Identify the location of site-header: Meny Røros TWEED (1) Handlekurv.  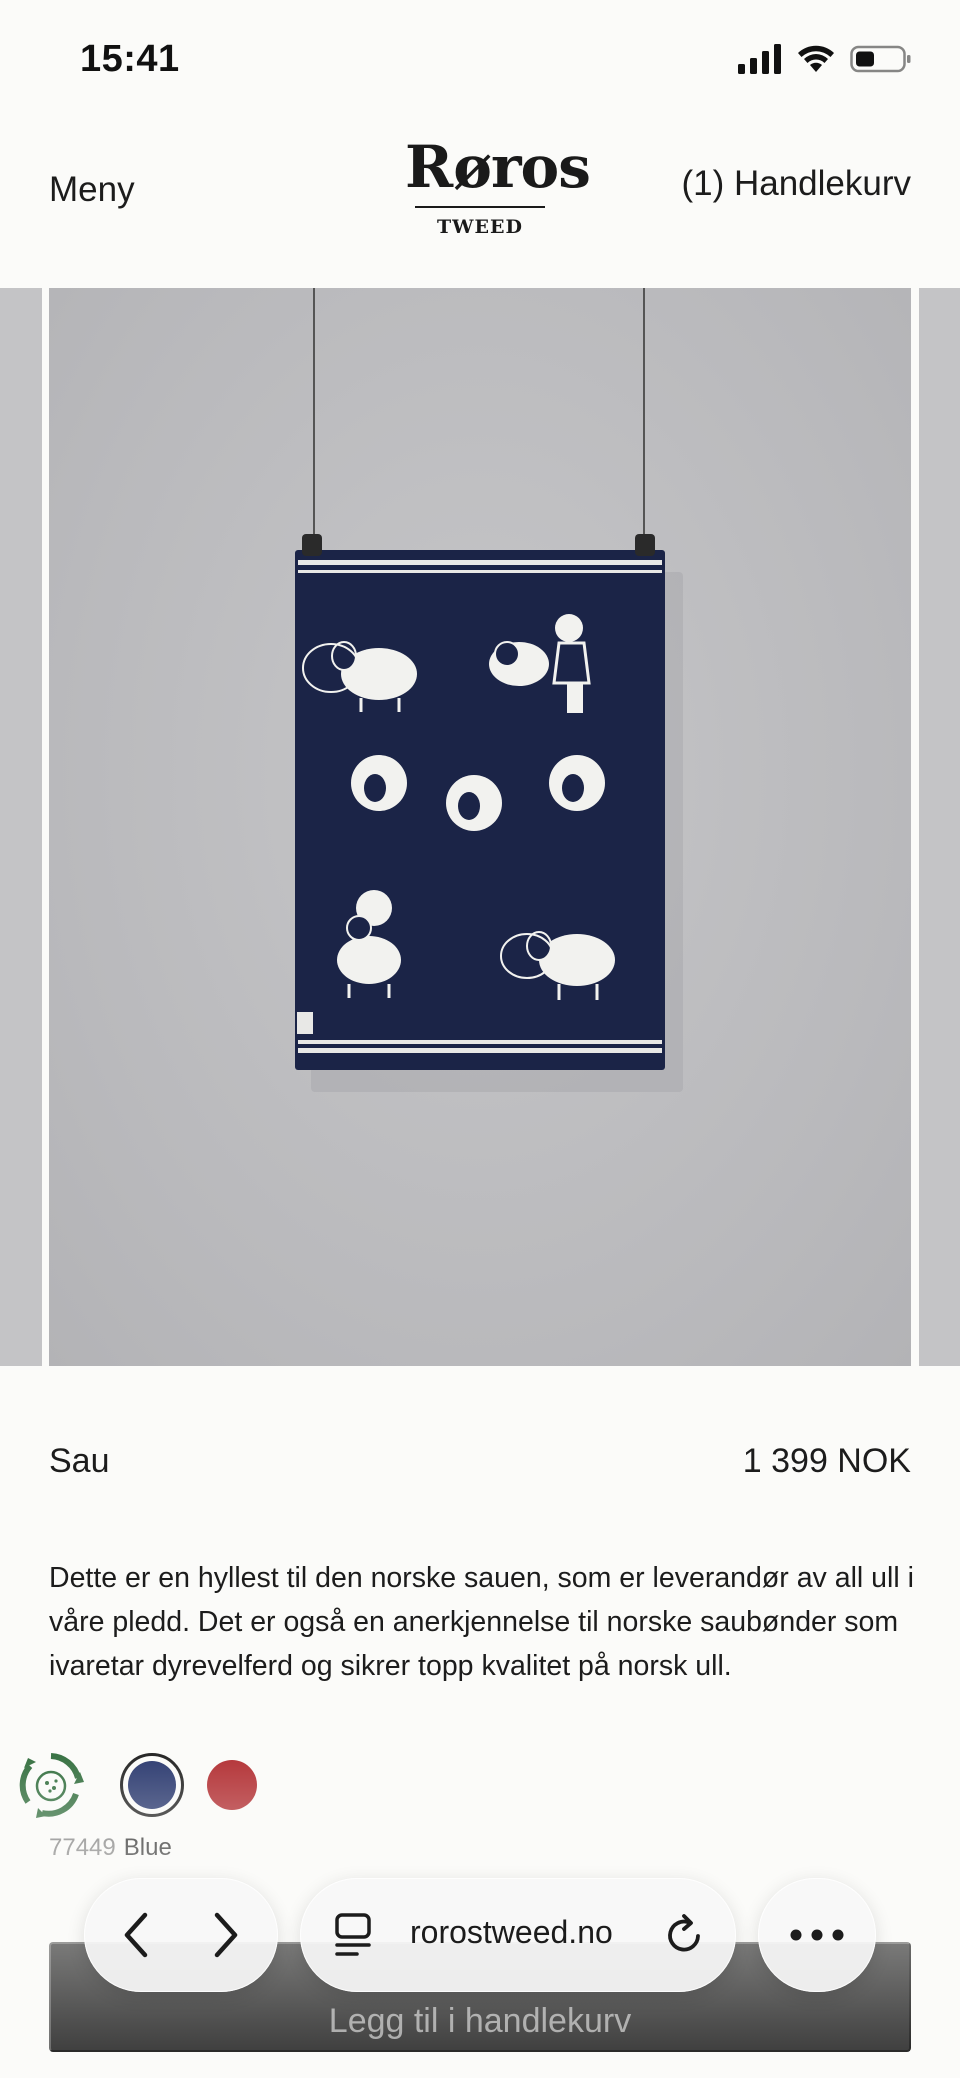
(480, 204).